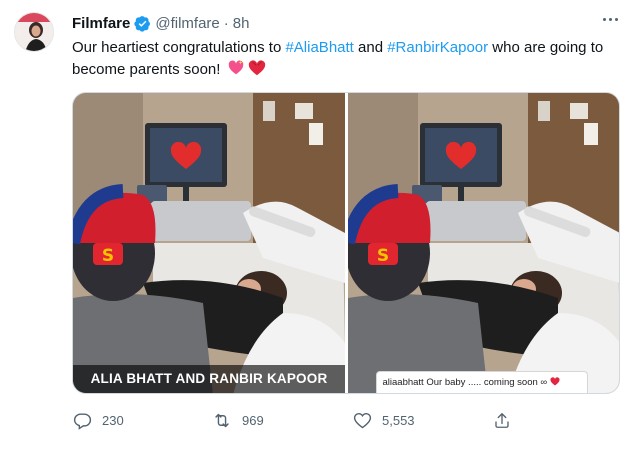 The image size is (640, 449). I want to click on tweet-header: Filmfare @filmfare · 8h, so click(160, 23).